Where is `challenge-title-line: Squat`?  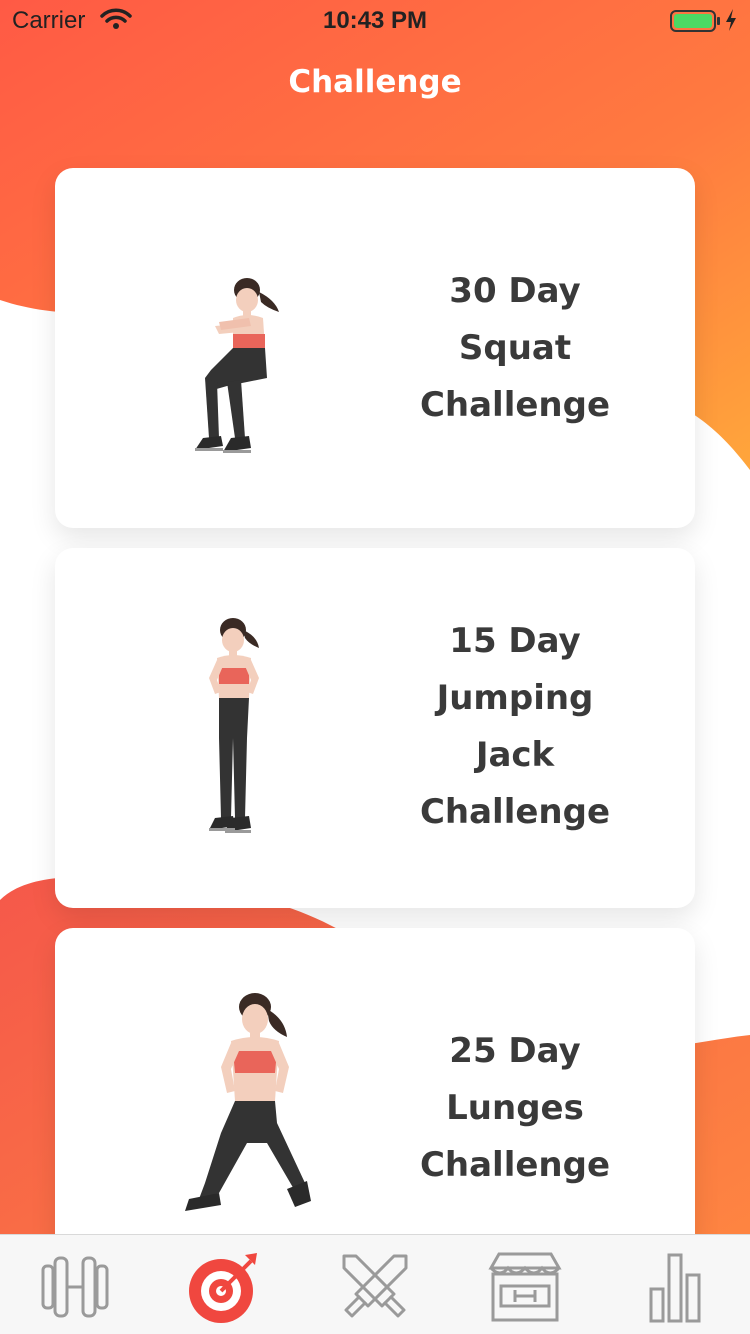
challenge-title-line: Squat is located at coordinates (515, 348).